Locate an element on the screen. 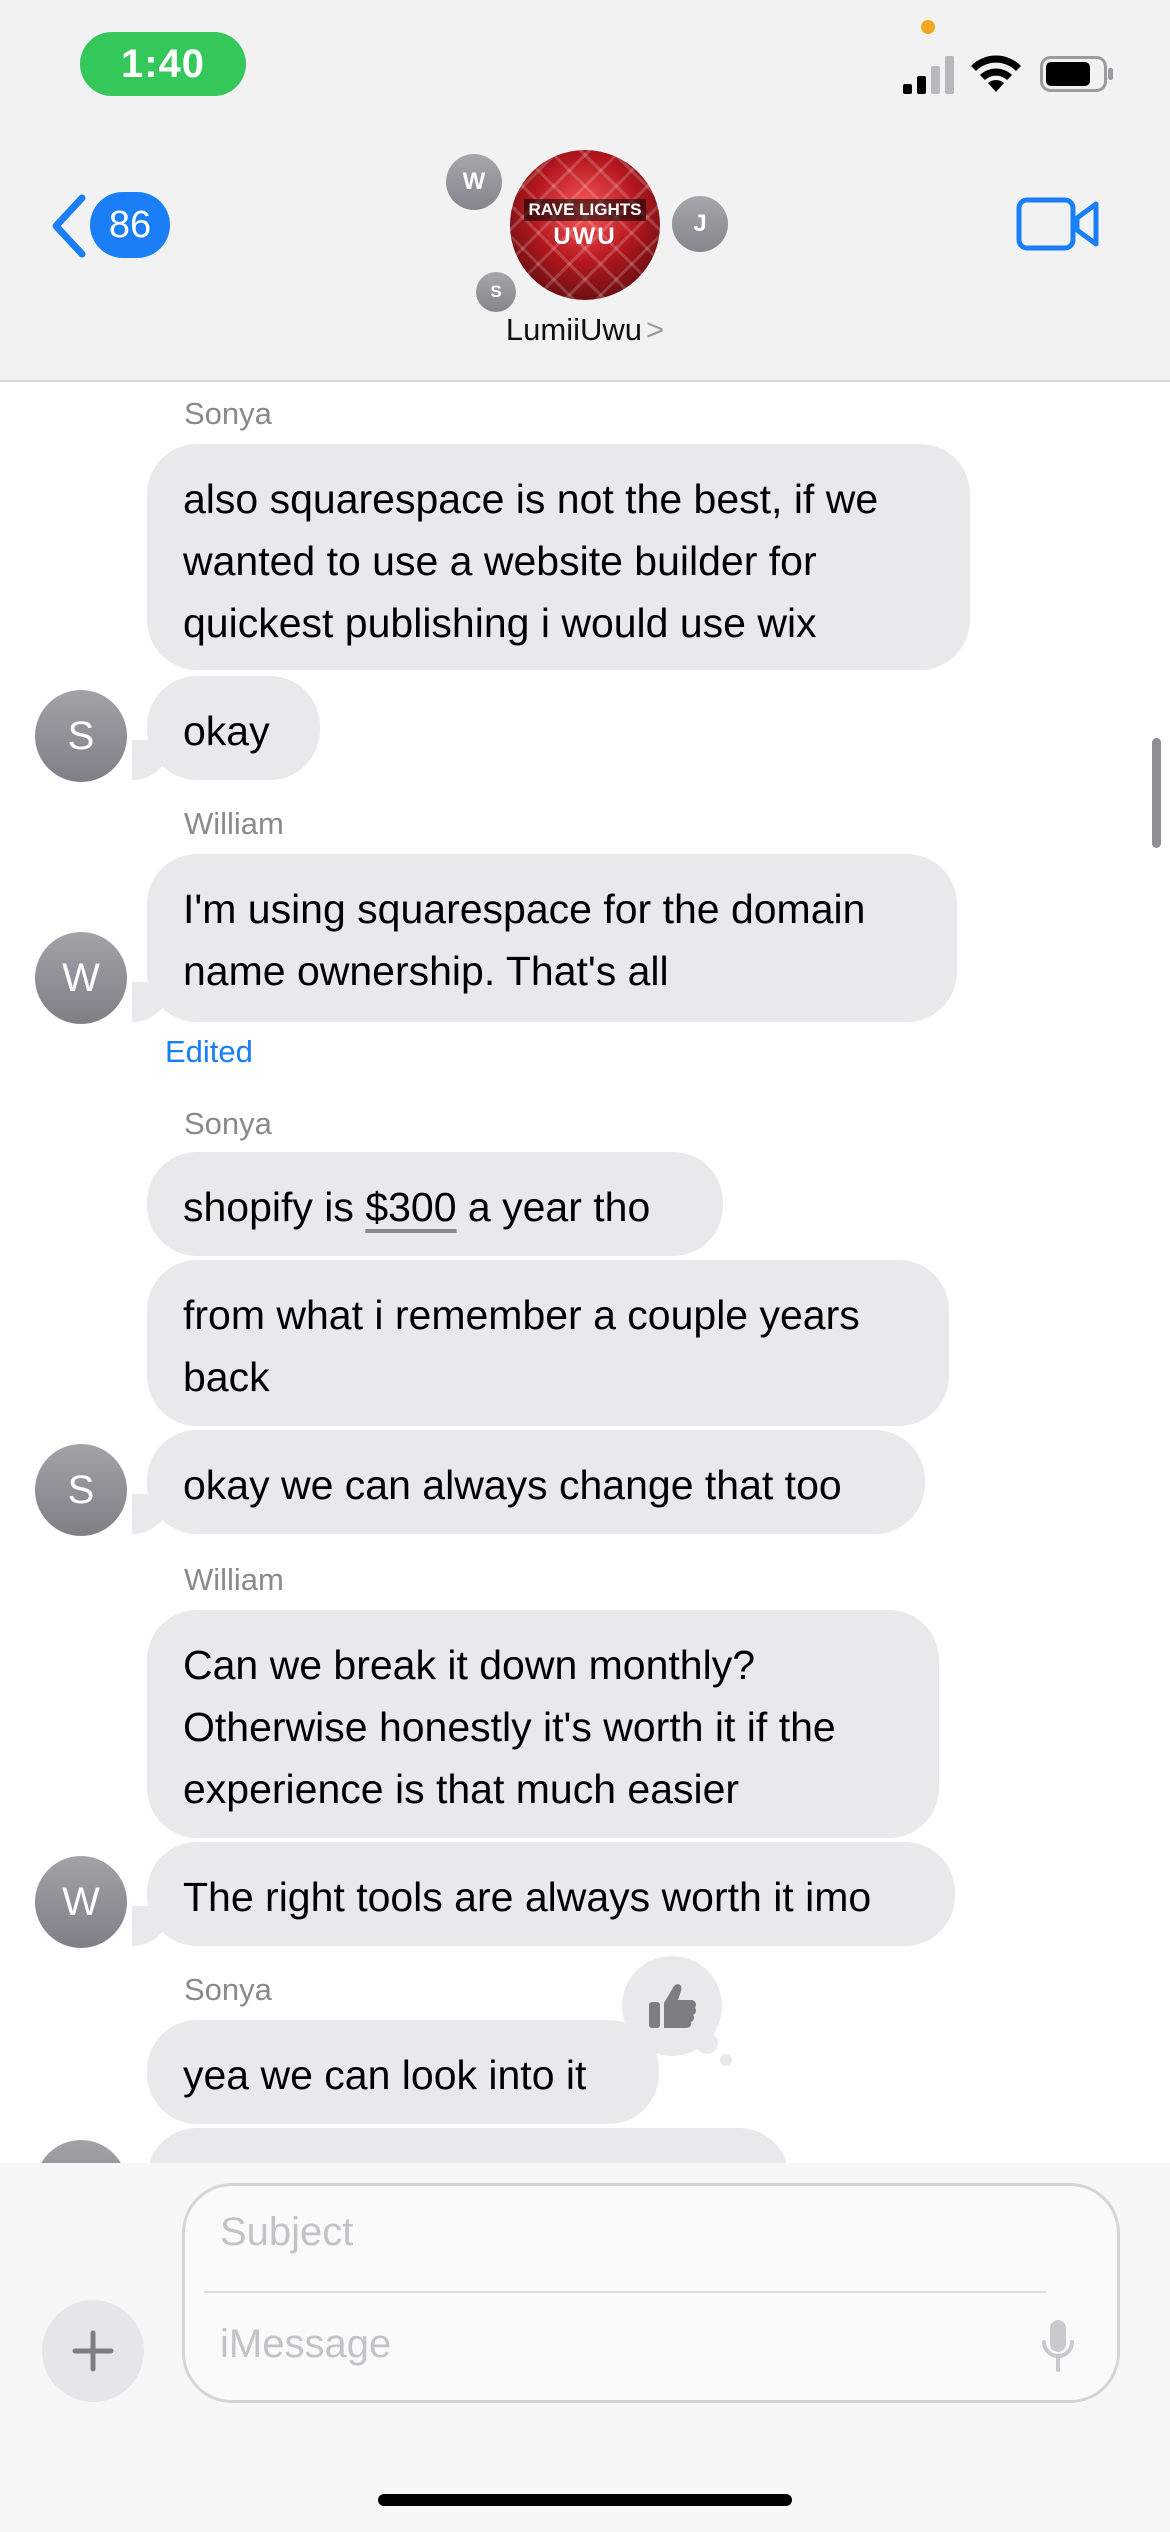 This screenshot has width=1170, height=2532. message-bubble: okay is located at coordinates (233, 728).